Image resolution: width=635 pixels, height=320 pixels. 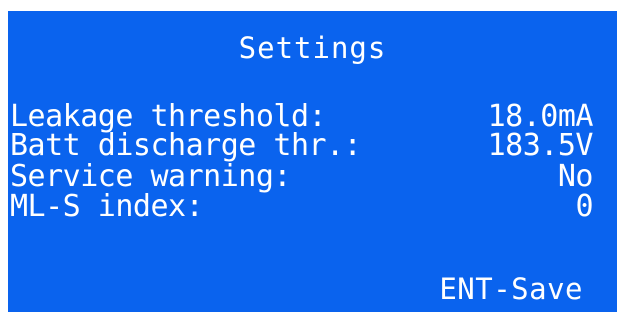 What do you see at coordinates (312, 48) in the screenshot?
I see `screen-title: Settings` at bounding box center [312, 48].